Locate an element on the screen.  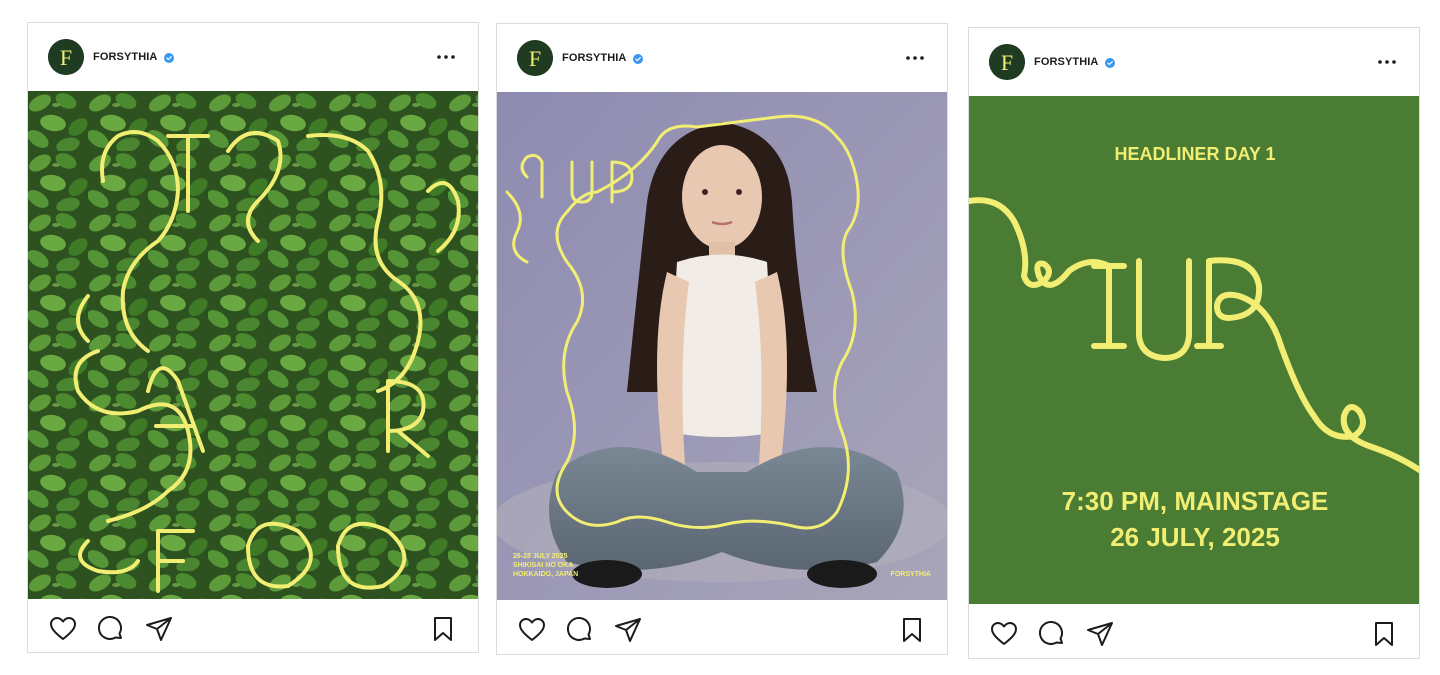
poster-brand: FORSYTHIA is located at coordinates (911, 574).